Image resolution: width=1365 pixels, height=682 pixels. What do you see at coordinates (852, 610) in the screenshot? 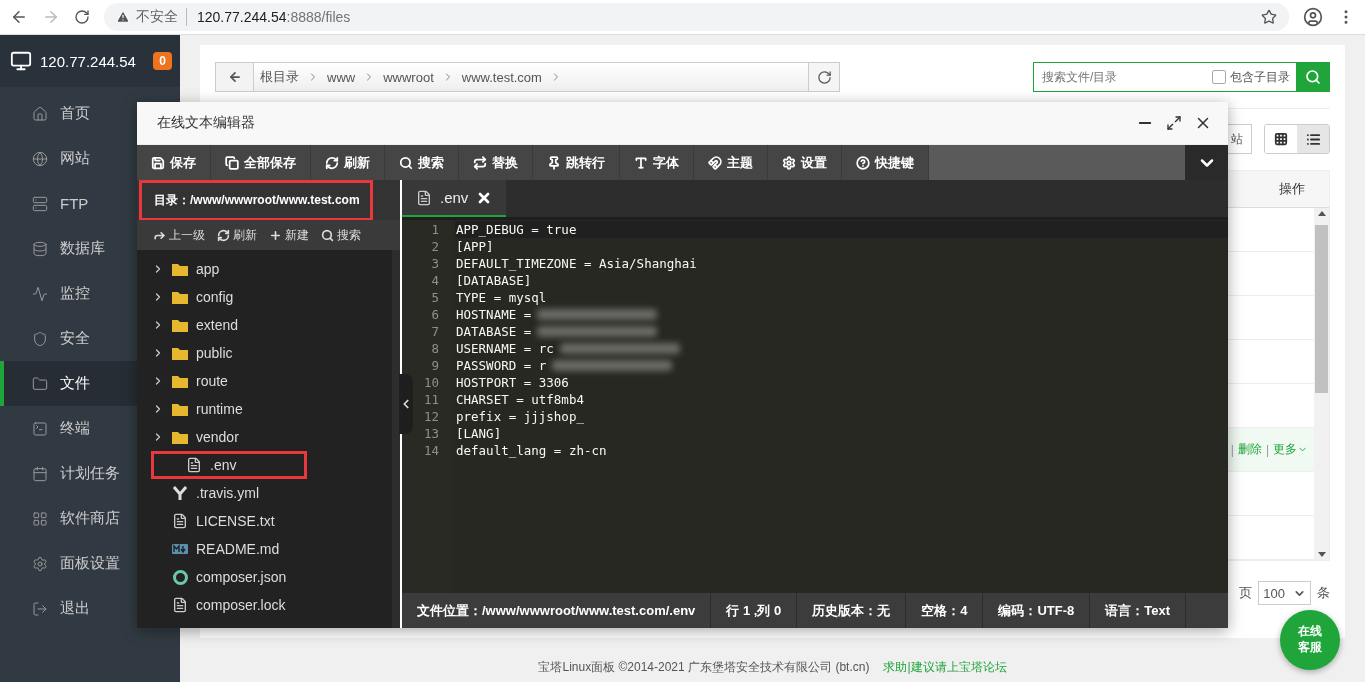
I see `status-item: 历史版本：无` at bounding box center [852, 610].